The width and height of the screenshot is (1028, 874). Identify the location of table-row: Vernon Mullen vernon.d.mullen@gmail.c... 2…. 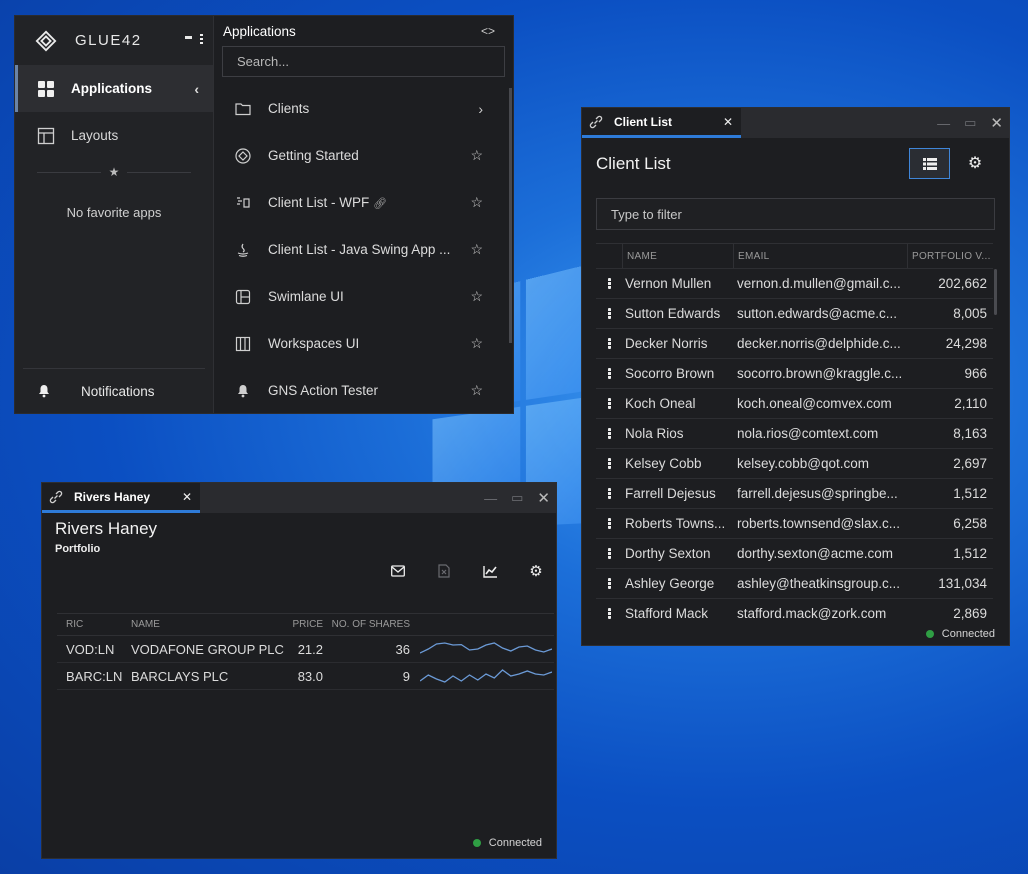
(794, 283).